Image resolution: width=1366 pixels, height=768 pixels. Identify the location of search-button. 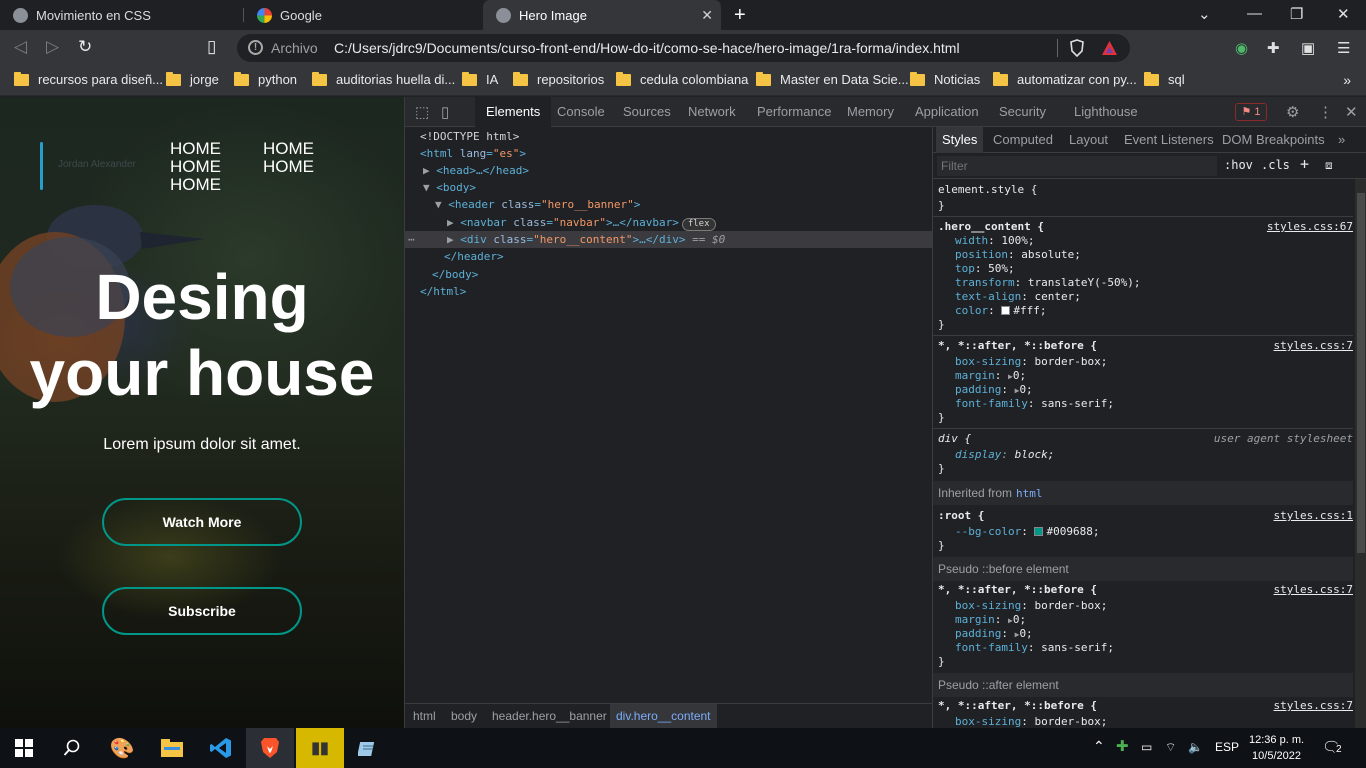
(72, 748).